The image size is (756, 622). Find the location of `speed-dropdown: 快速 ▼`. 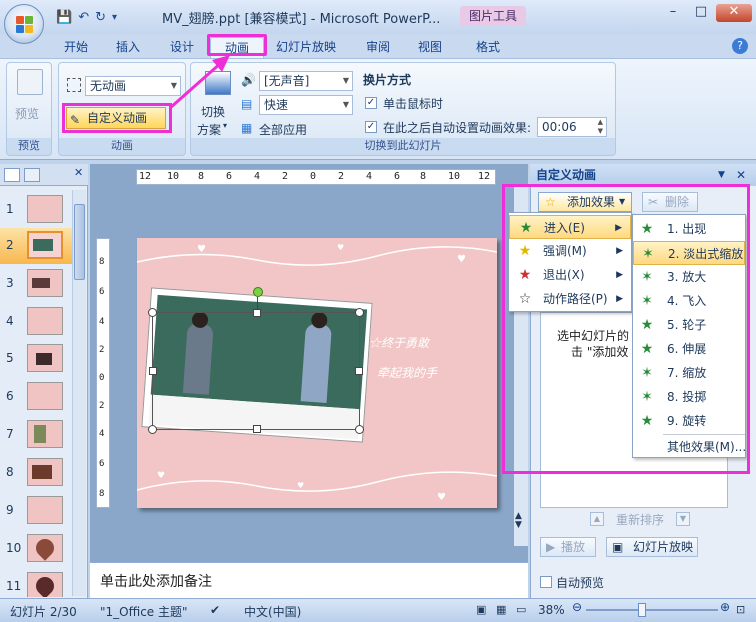

speed-dropdown: 快速 ▼ is located at coordinates (306, 105).